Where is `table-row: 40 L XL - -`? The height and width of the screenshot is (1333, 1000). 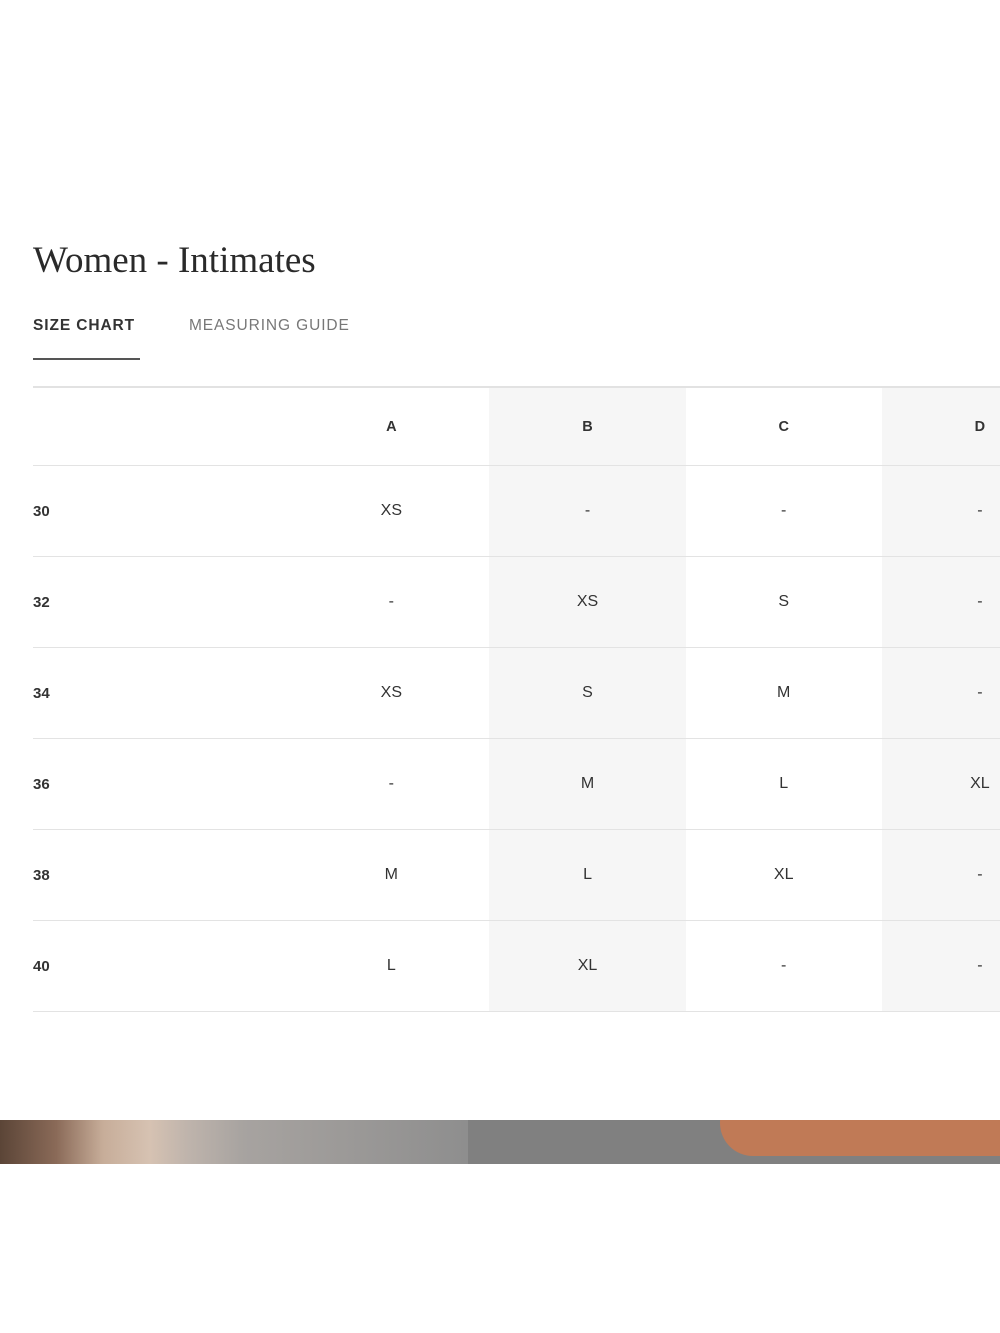 table-row: 40 L XL - - is located at coordinates (516, 966).